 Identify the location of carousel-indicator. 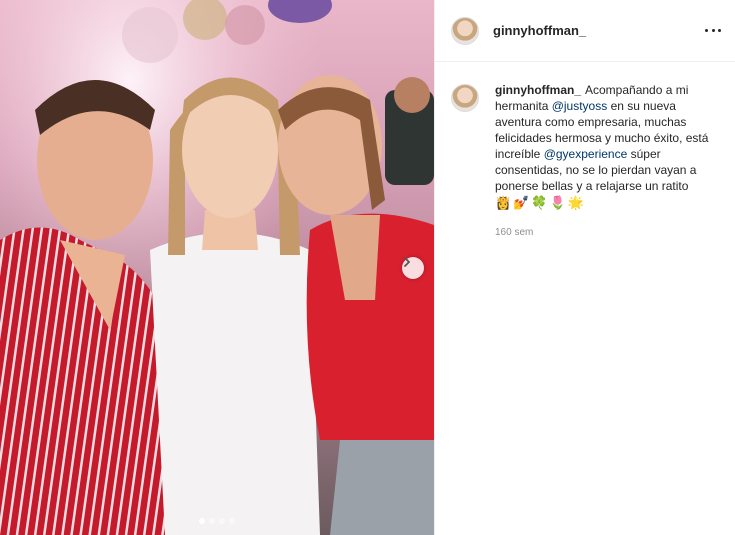
(217, 521).